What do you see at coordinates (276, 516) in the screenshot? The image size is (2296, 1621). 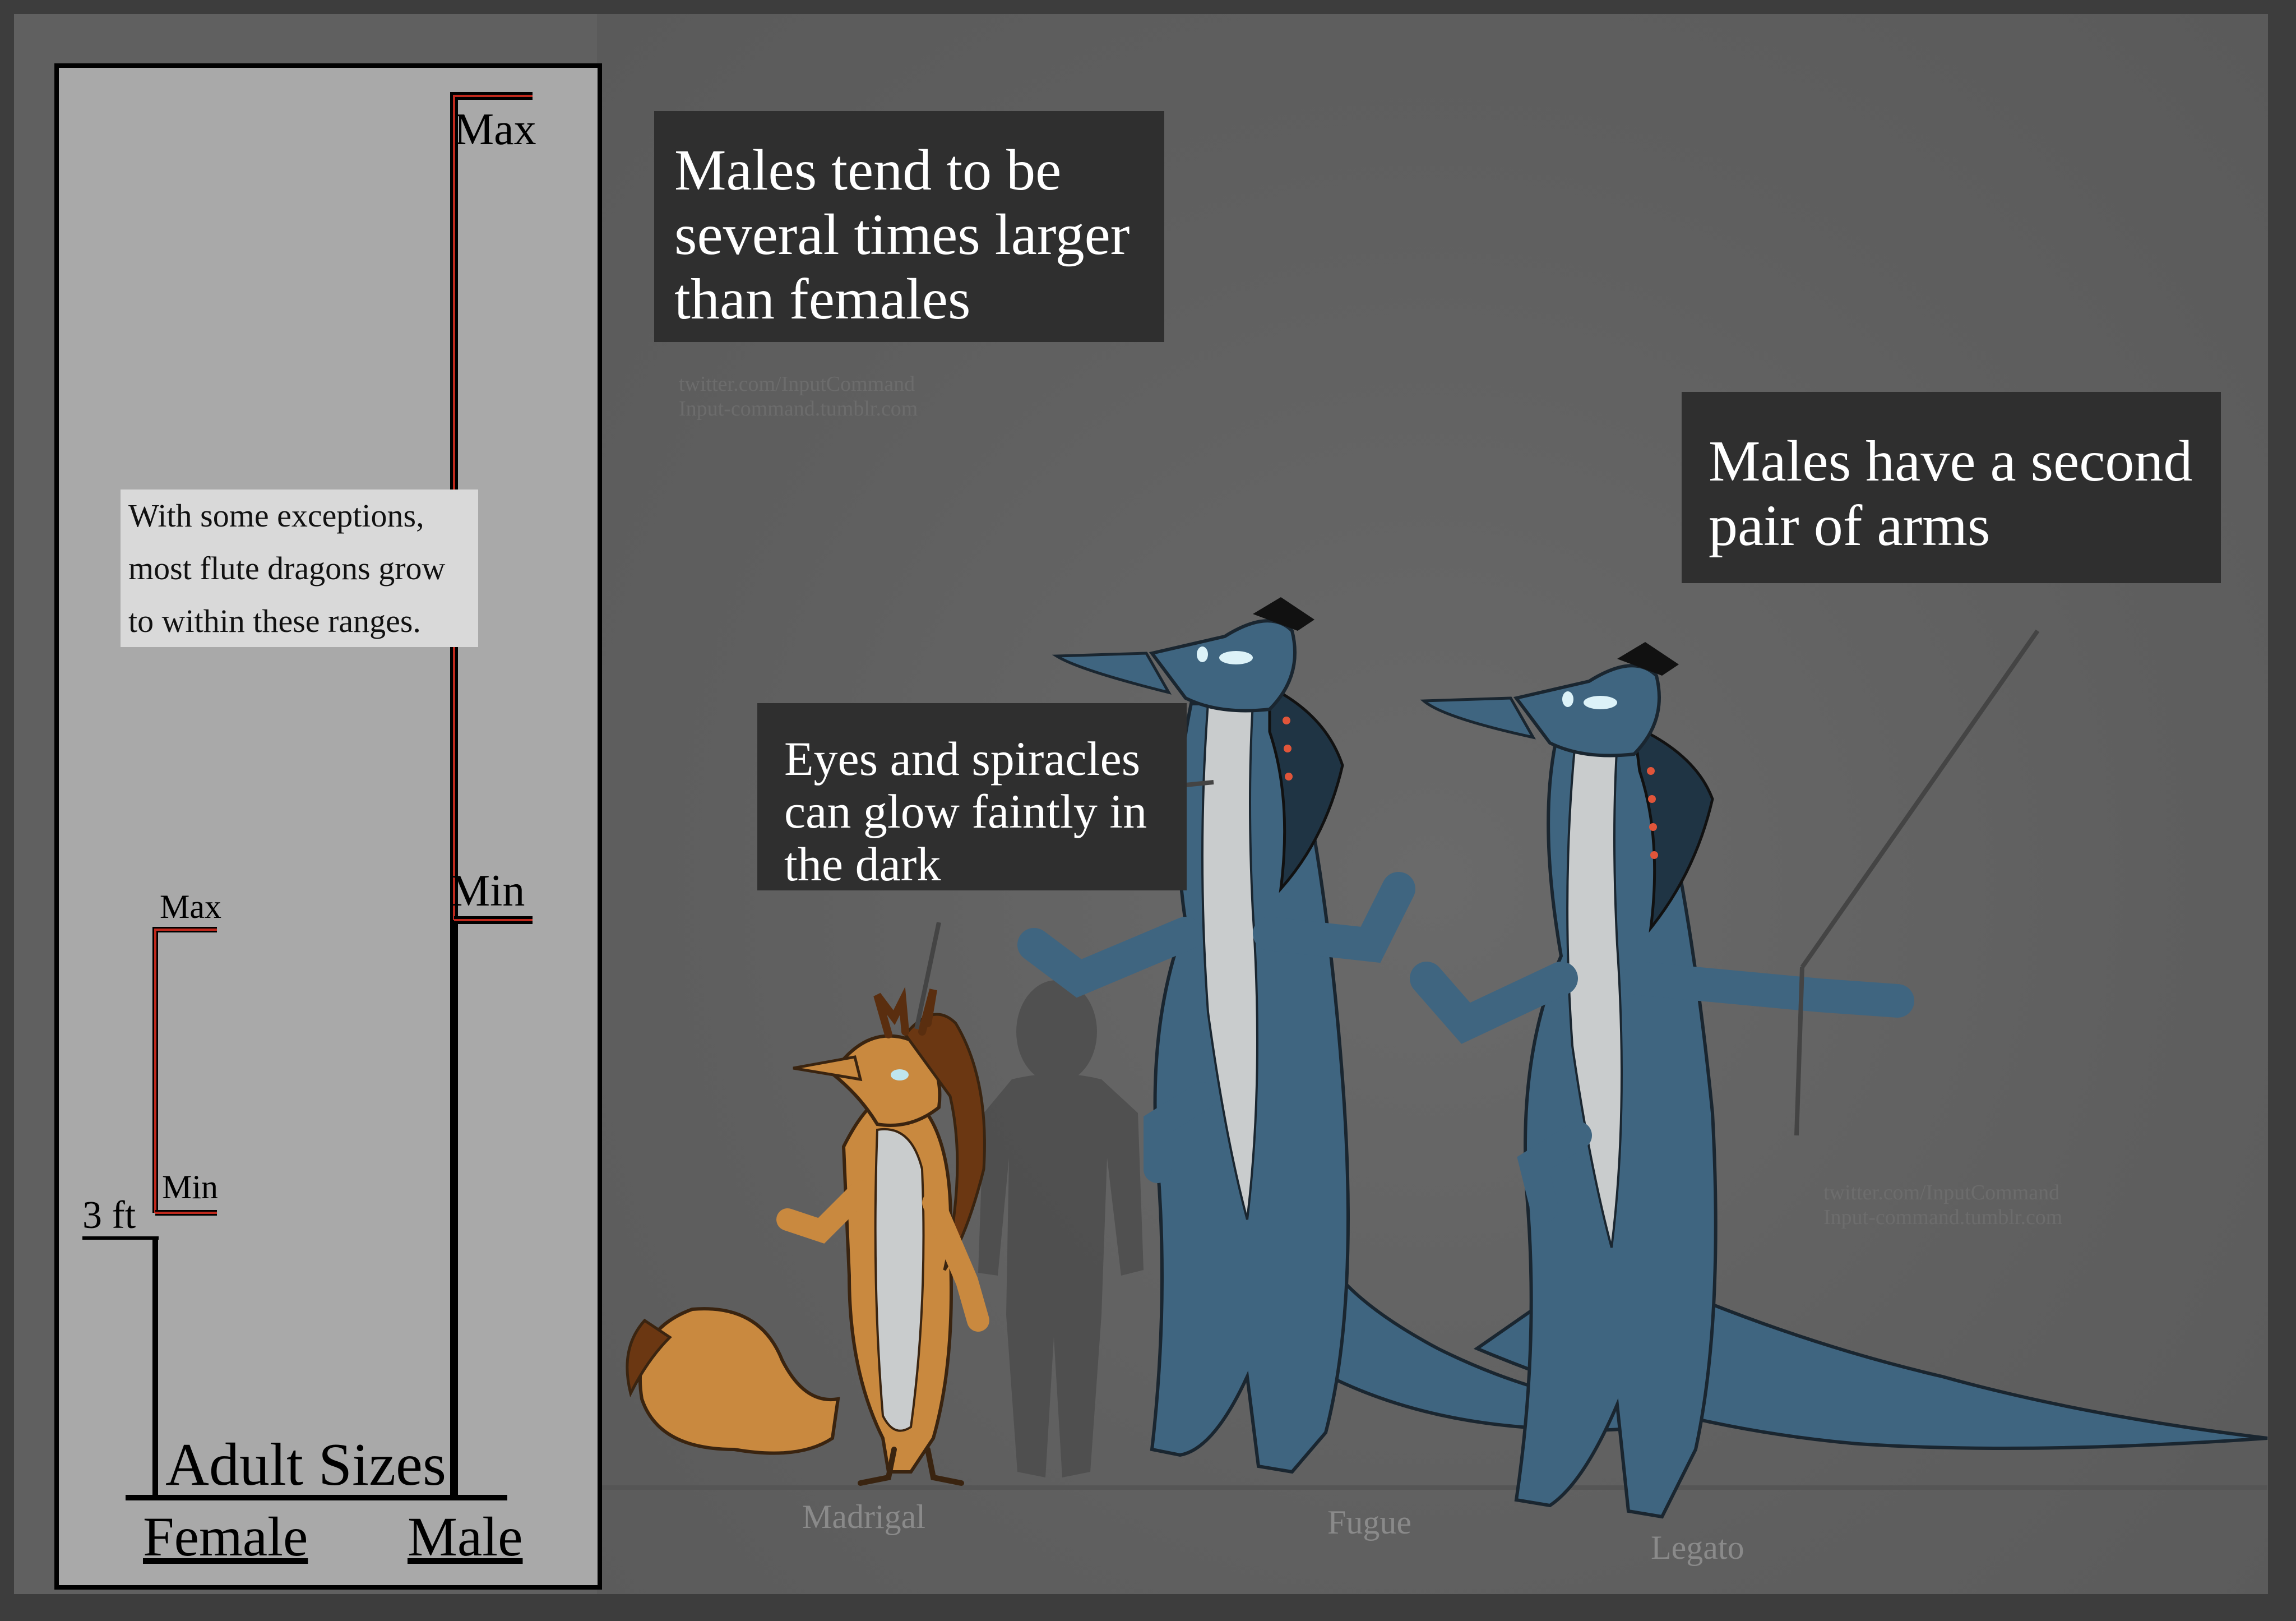 I see `note-line: With some exceptions,` at bounding box center [276, 516].